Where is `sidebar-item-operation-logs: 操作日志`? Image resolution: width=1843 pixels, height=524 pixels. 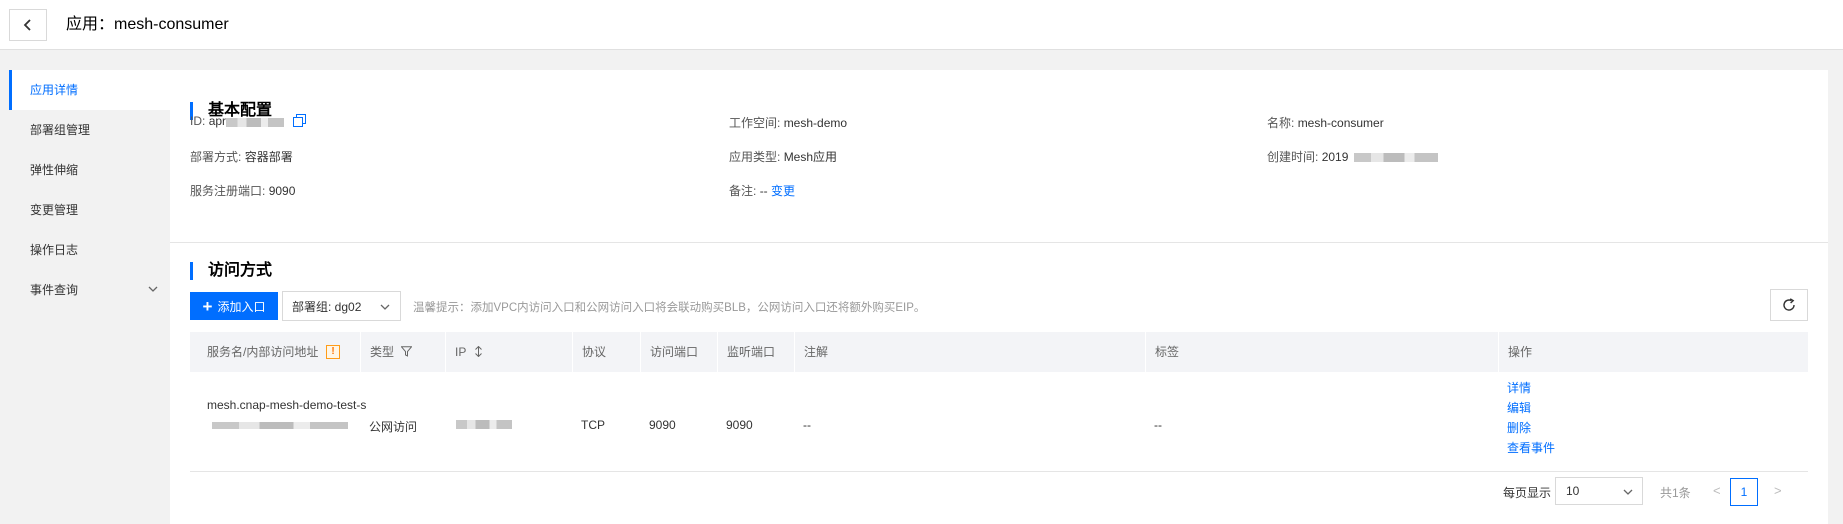 sidebar-item-operation-logs: 操作日志 is located at coordinates (89, 250).